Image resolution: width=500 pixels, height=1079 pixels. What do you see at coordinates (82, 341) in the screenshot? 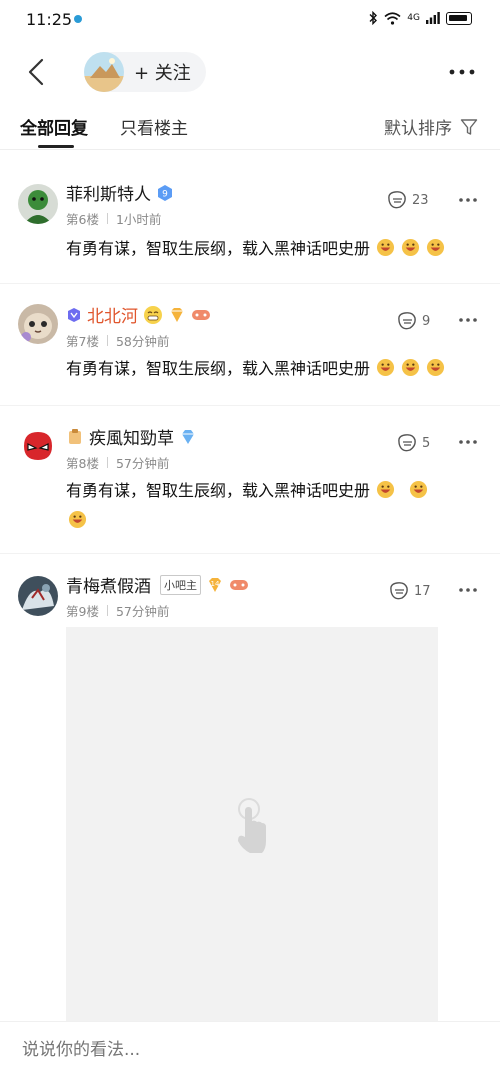
I see `floor-number: 第7楼` at bounding box center [82, 341].